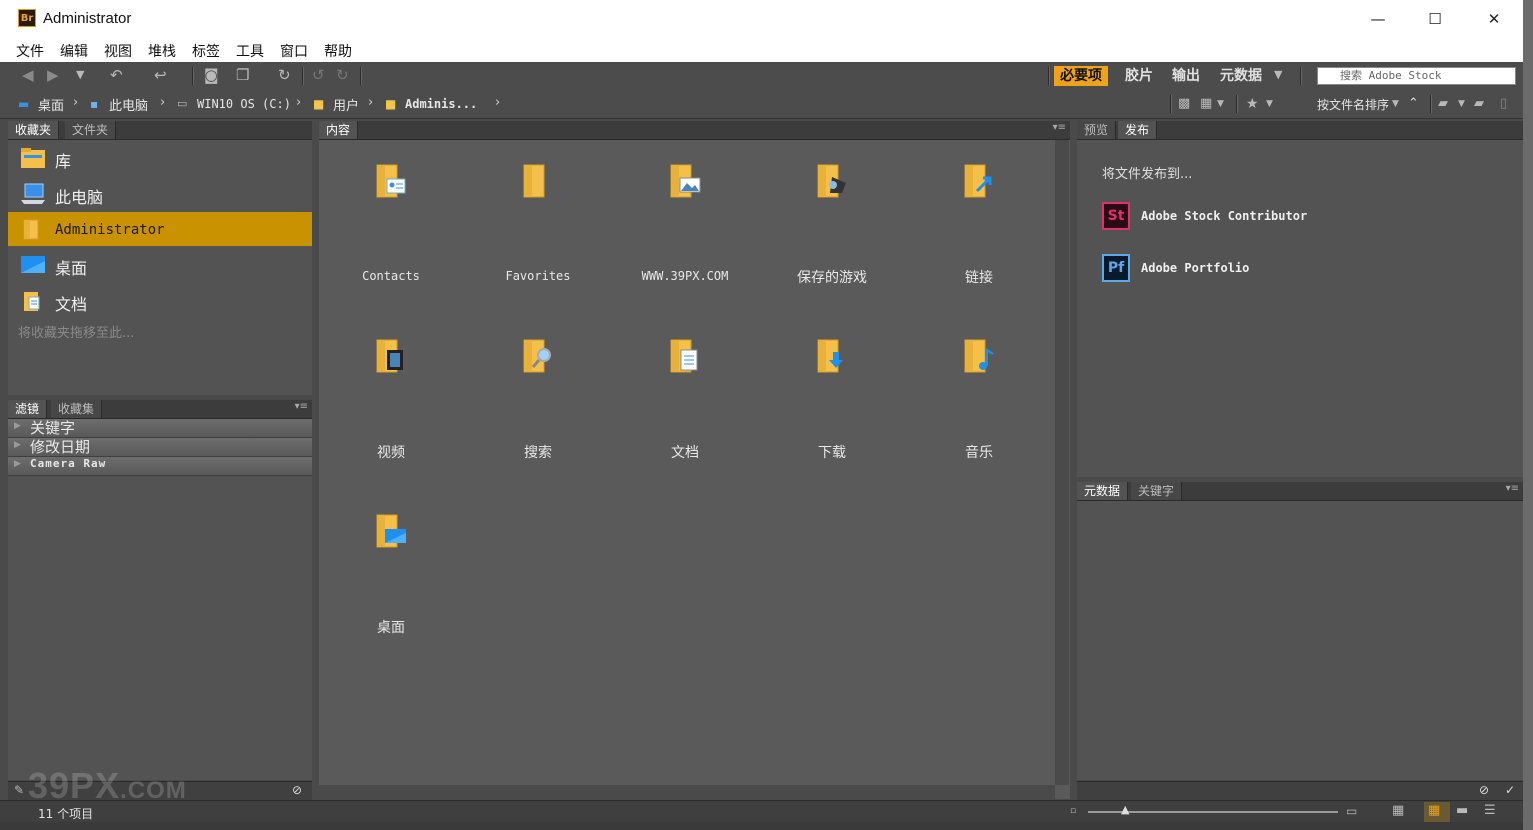 This screenshot has width=1533, height=830. Describe the element at coordinates (1097, 130) in the screenshot. I see `tab-preview: 预览` at that location.